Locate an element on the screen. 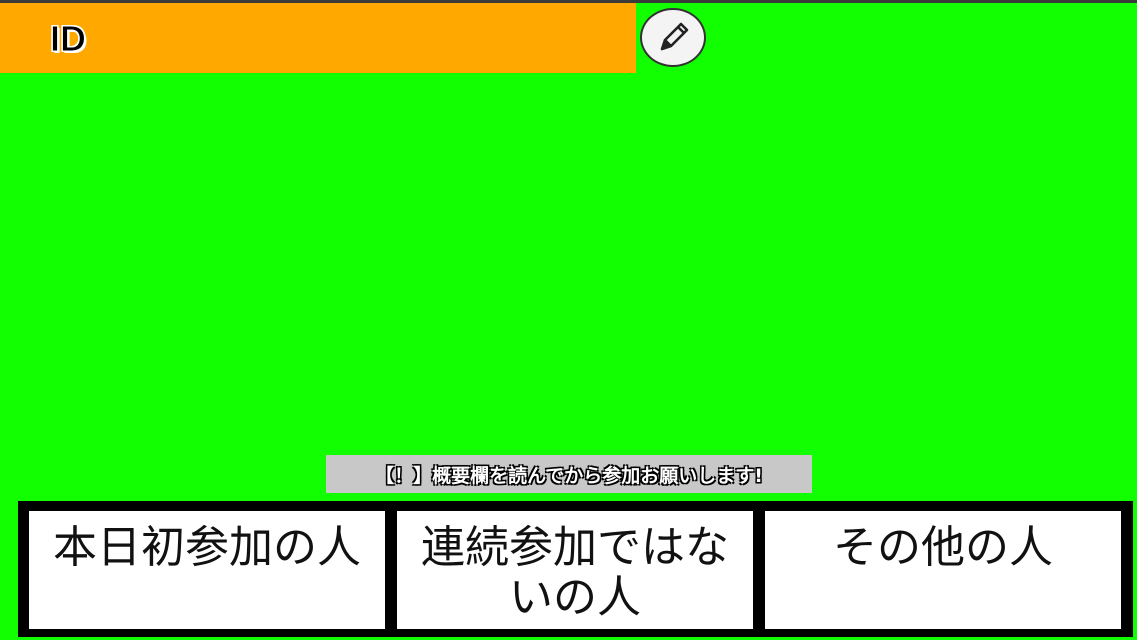  id-bar: ID is located at coordinates (318, 38).